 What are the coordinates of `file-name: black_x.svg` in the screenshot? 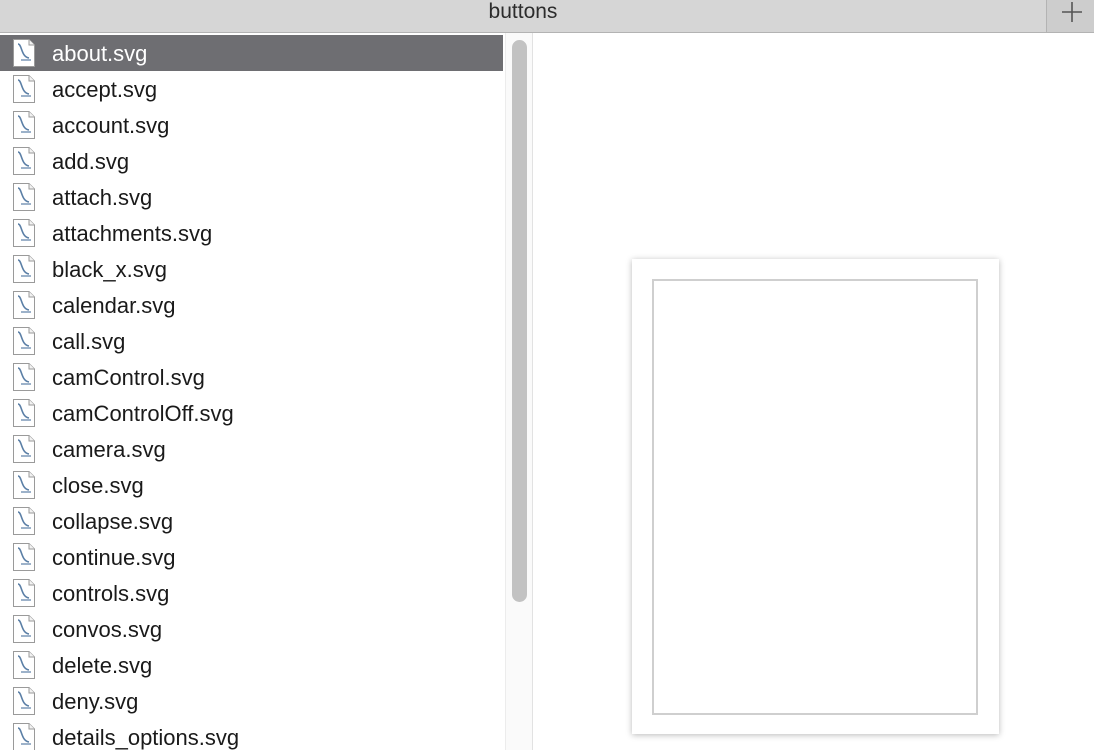 It's located at (109, 269).